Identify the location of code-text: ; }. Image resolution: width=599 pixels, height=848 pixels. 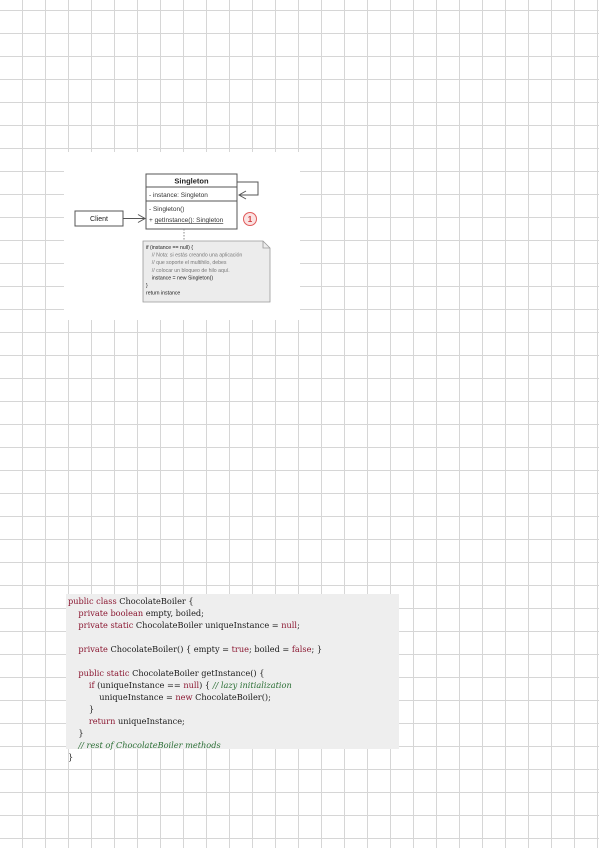
(317, 649).